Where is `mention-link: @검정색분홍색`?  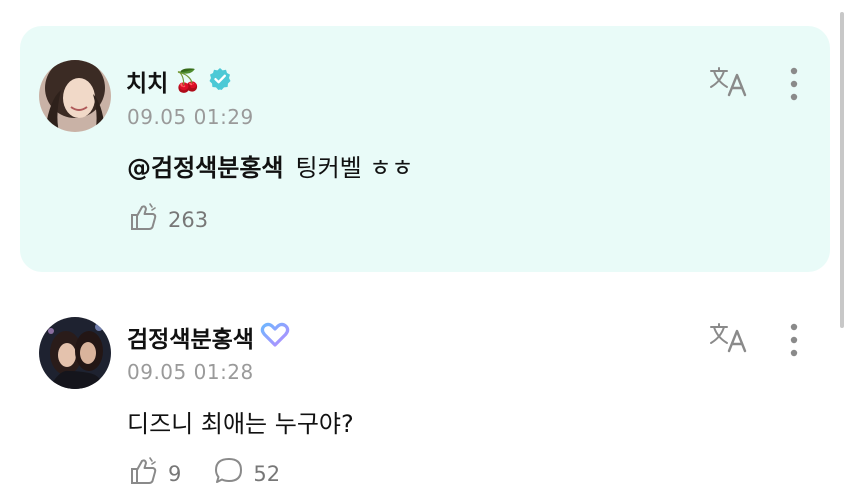 mention-link: @검정색분홍색 is located at coordinates (205, 168).